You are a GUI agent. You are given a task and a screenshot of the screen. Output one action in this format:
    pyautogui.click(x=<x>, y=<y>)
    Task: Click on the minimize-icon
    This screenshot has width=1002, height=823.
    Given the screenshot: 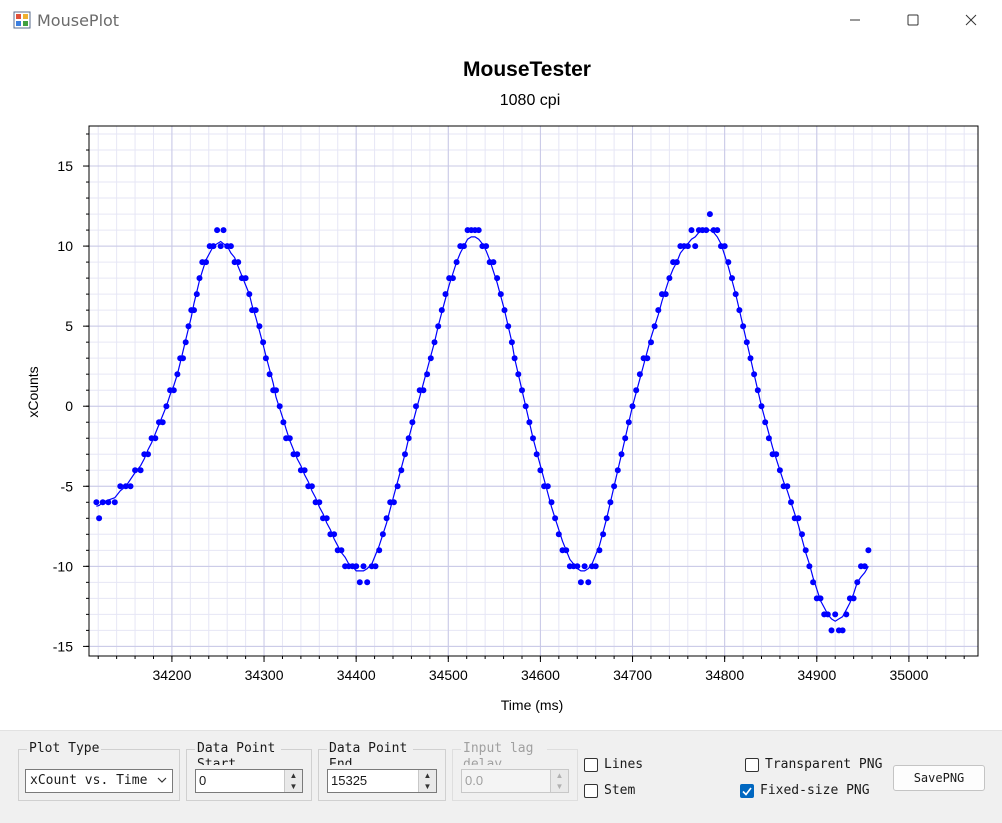 What is the action you would take?
    pyautogui.click(x=855, y=20)
    